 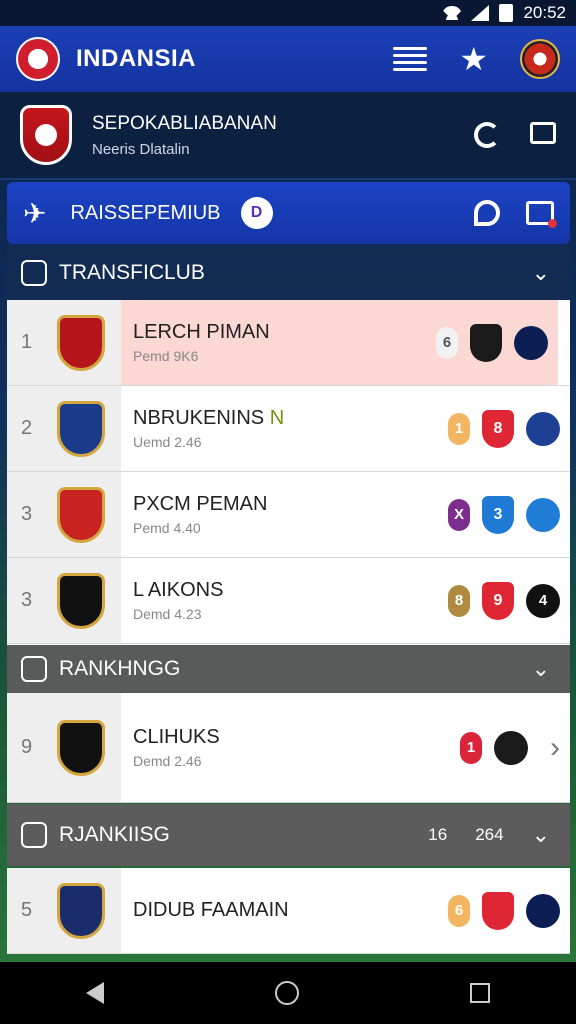 I want to click on section-header-transfer: TRANSFICLUB ⌄, so click(x=288, y=273).